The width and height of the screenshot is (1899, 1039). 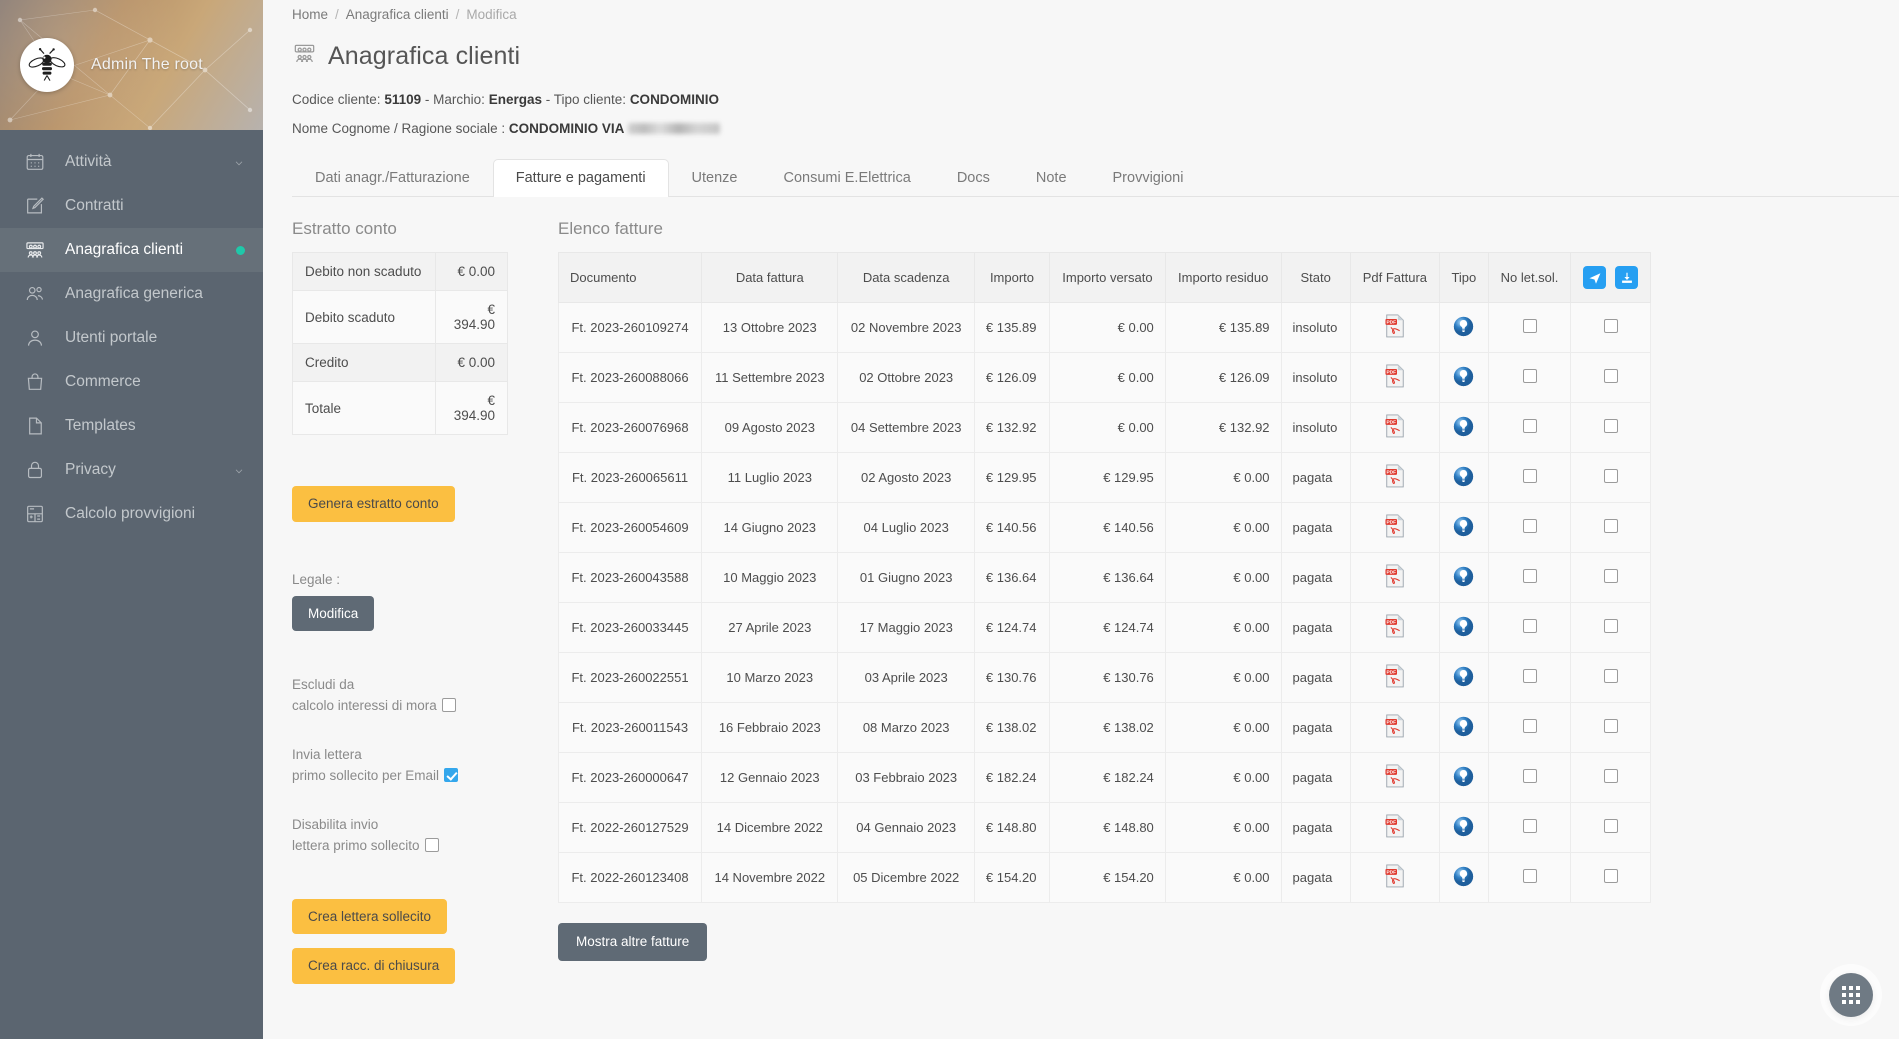 I want to click on estratto-conto-title: Estratto conto, so click(x=344, y=228).